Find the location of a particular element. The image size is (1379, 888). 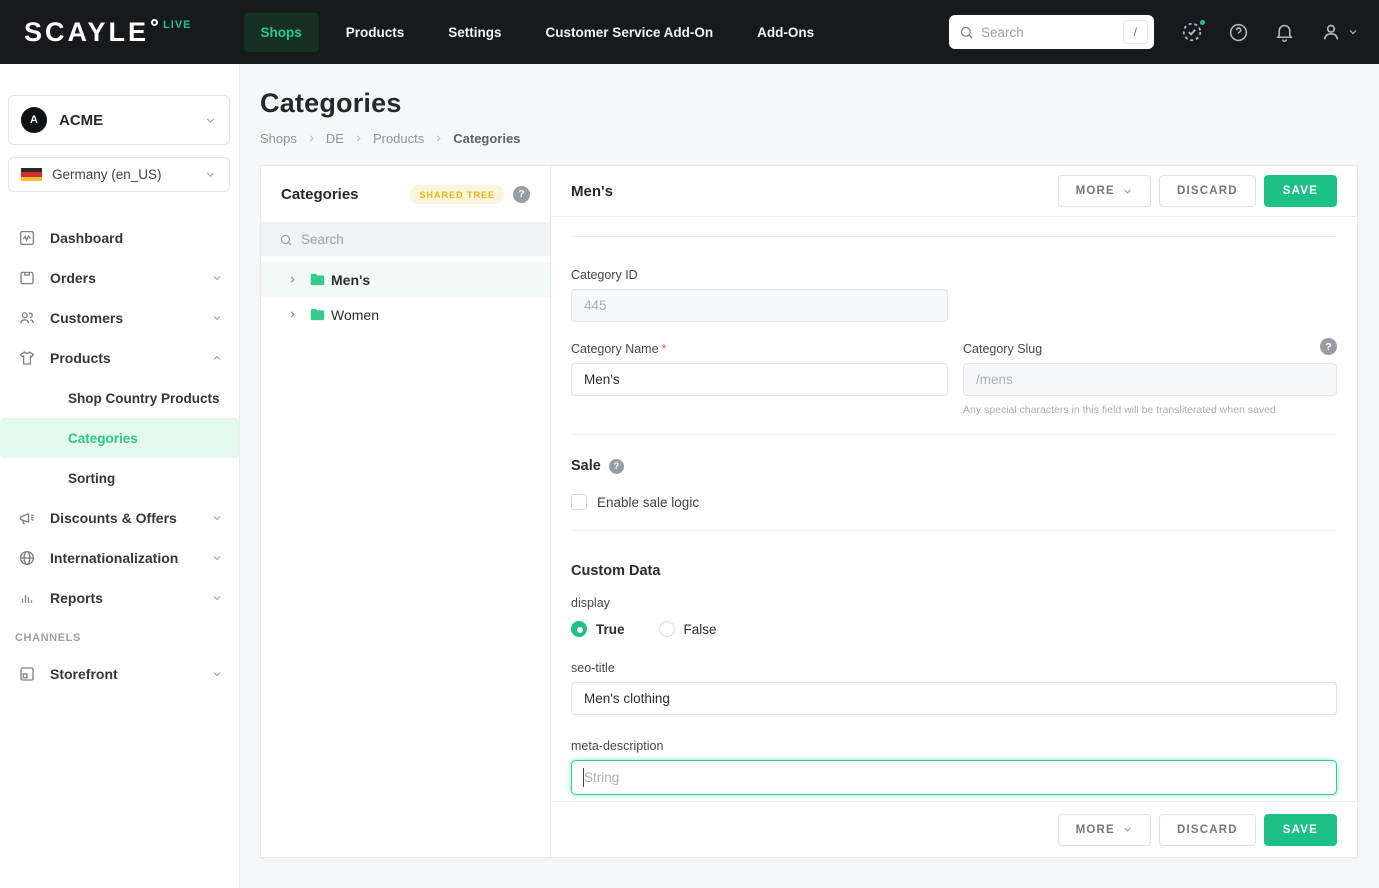

sidebar-item-label: Internationalization is located at coordinates (114, 558).